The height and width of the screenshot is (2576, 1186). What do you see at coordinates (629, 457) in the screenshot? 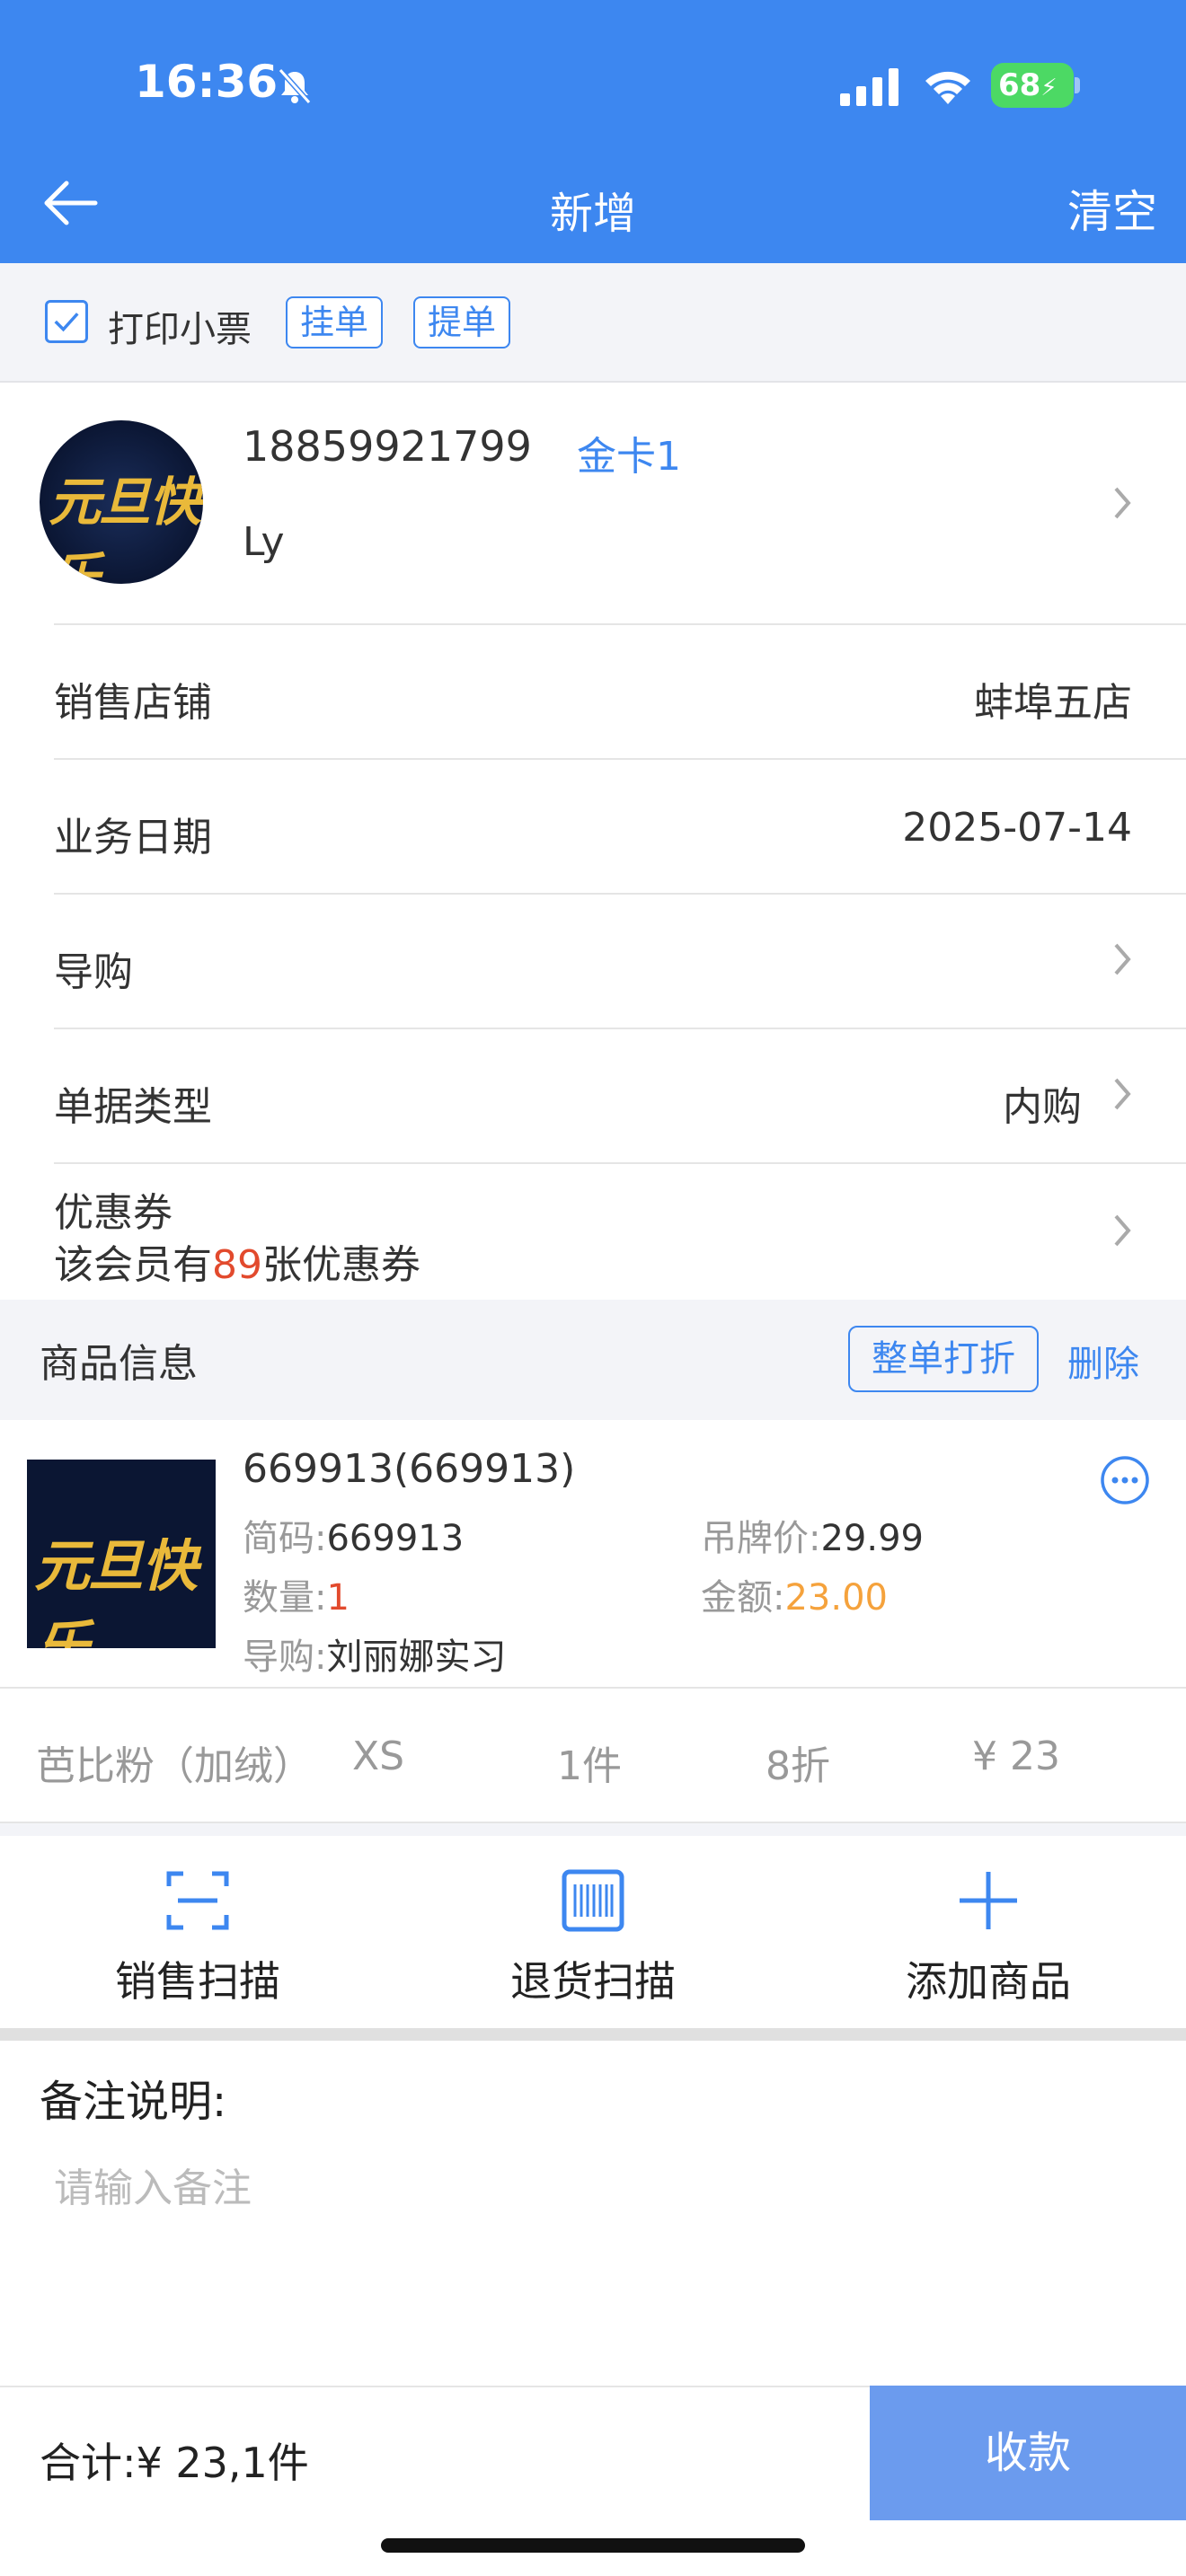
I see `member-card-level: 金卡1` at bounding box center [629, 457].